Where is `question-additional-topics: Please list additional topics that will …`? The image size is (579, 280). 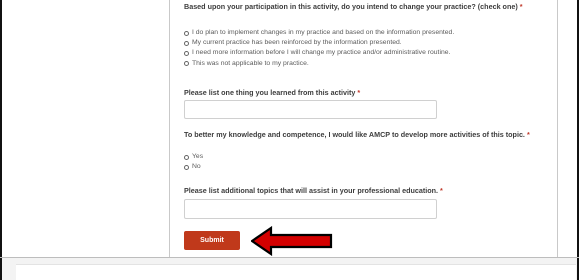
question-additional-topics: Please list additional topics that will … is located at coordinates (313, 190).